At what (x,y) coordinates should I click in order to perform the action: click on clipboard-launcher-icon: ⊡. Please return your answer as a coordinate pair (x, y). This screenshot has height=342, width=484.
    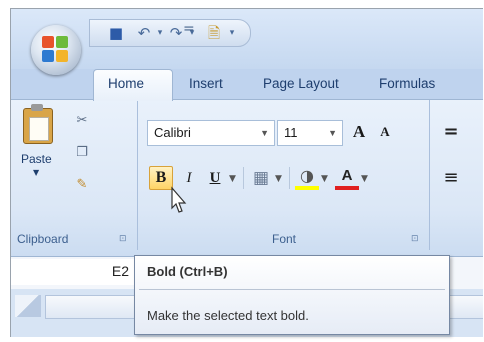
    Looking at the image, I should click on (124, 239).